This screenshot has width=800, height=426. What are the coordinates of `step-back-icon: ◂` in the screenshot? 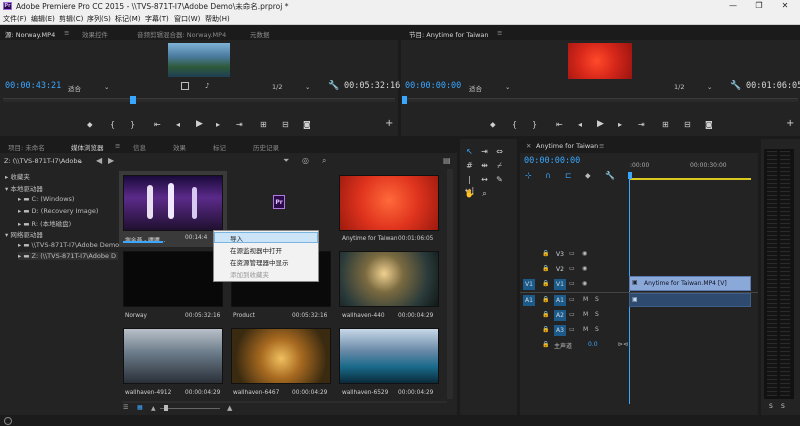 It's located at (580, 124).